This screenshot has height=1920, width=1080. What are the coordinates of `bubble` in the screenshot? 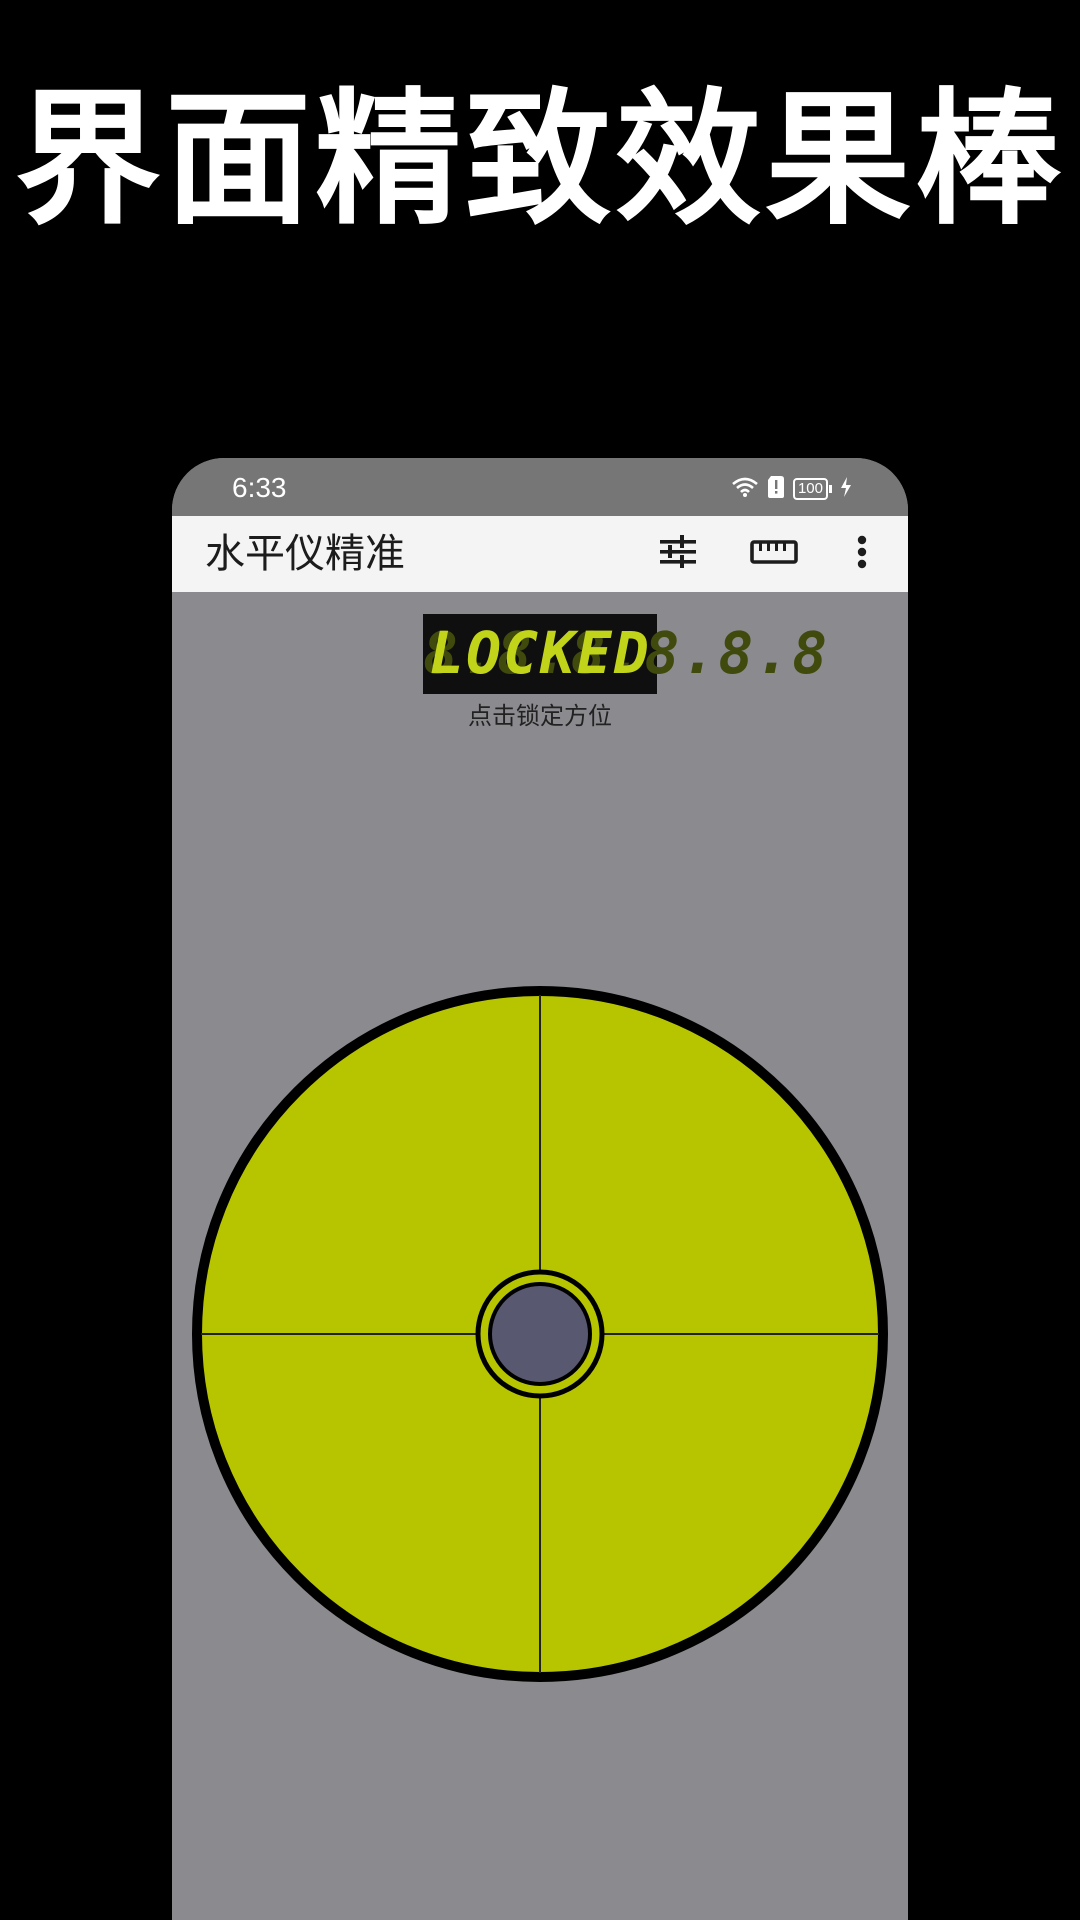 It's located at (540, 1334).